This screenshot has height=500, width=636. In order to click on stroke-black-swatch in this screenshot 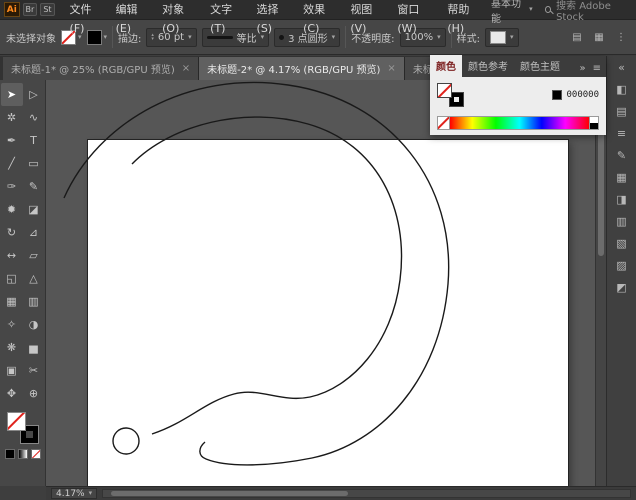, I will do `click(94, 37)`.